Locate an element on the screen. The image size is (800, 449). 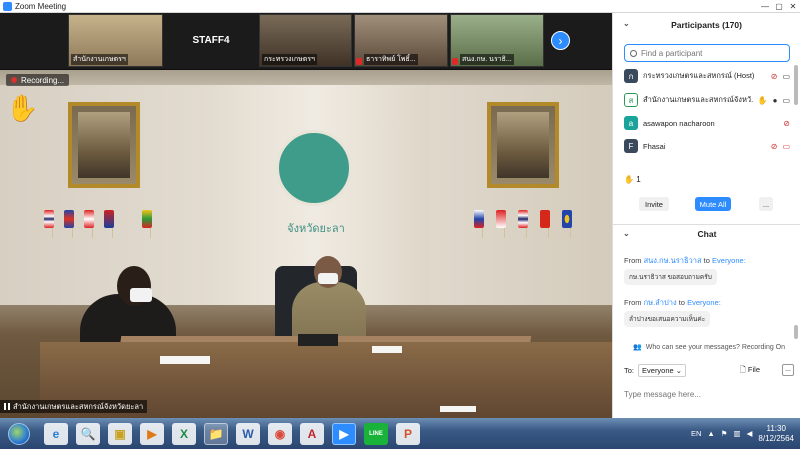
window-title-bar: Zoom Meeting — ▢ ✕ is located at coordinates (400, 6).